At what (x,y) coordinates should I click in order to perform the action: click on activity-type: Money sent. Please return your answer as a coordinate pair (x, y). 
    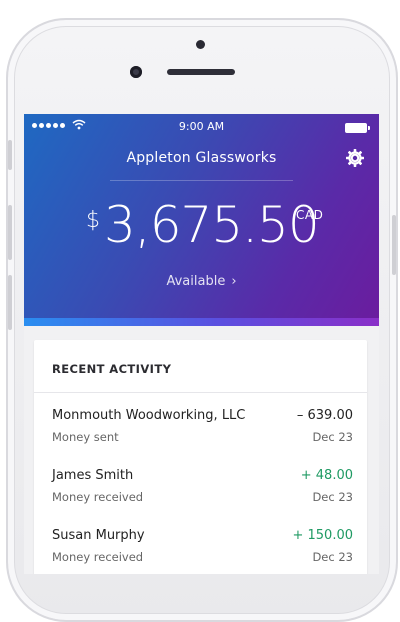
    Looking at the image, I should click on (85, 437).